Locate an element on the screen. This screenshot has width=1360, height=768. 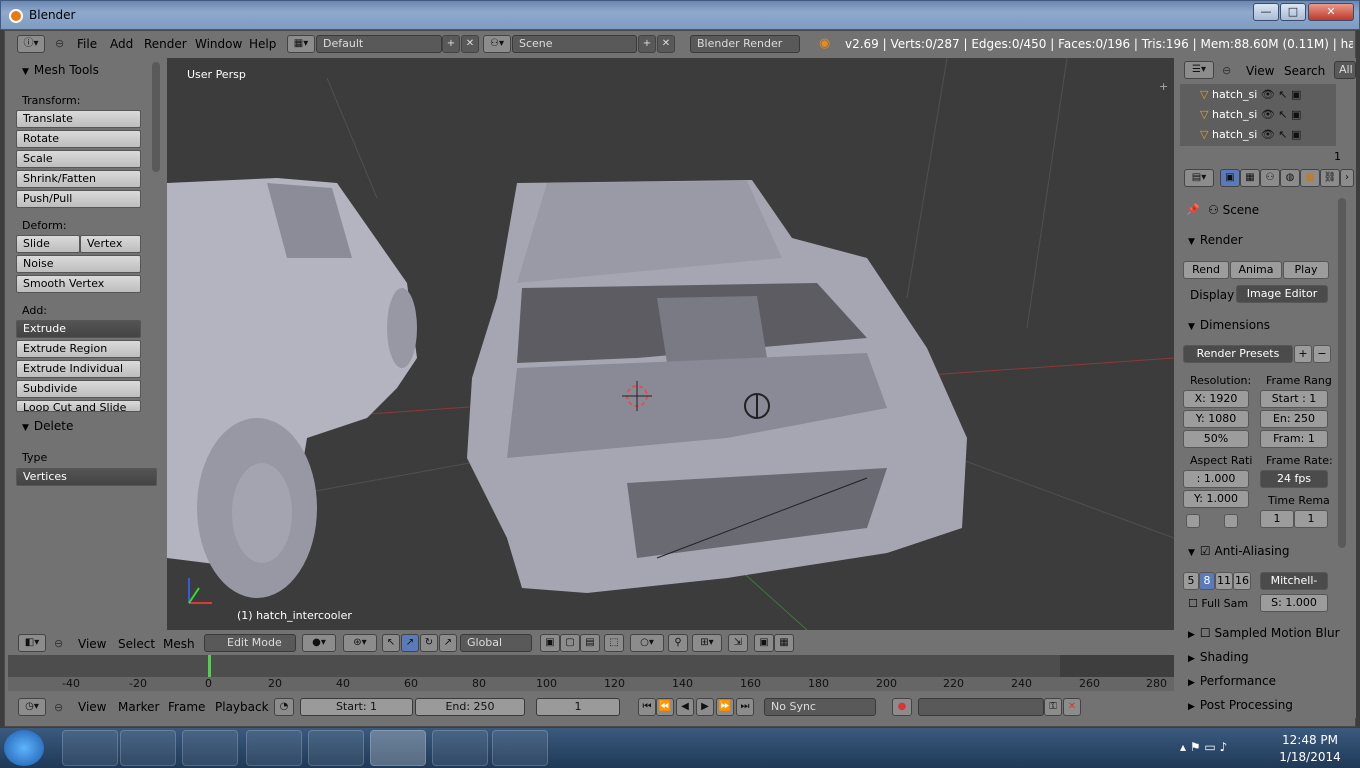
aa-filter-size-field: S: 1.000 is located at coordinates (1294, 603).